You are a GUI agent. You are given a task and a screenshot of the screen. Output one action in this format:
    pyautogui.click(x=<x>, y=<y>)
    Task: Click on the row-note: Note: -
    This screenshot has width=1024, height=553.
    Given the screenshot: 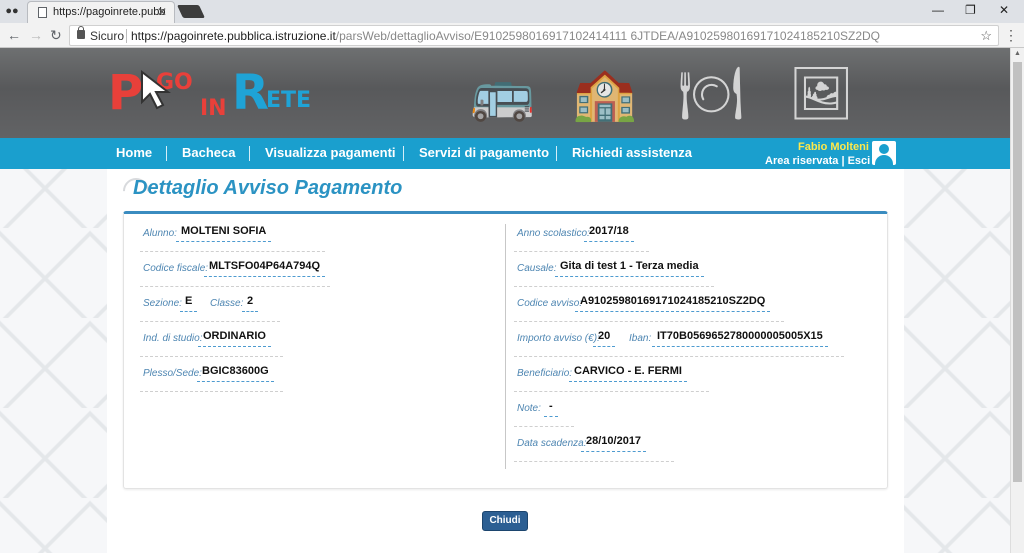 What is the action you would take?
    pyautogui.click(x=544, y=412)
    